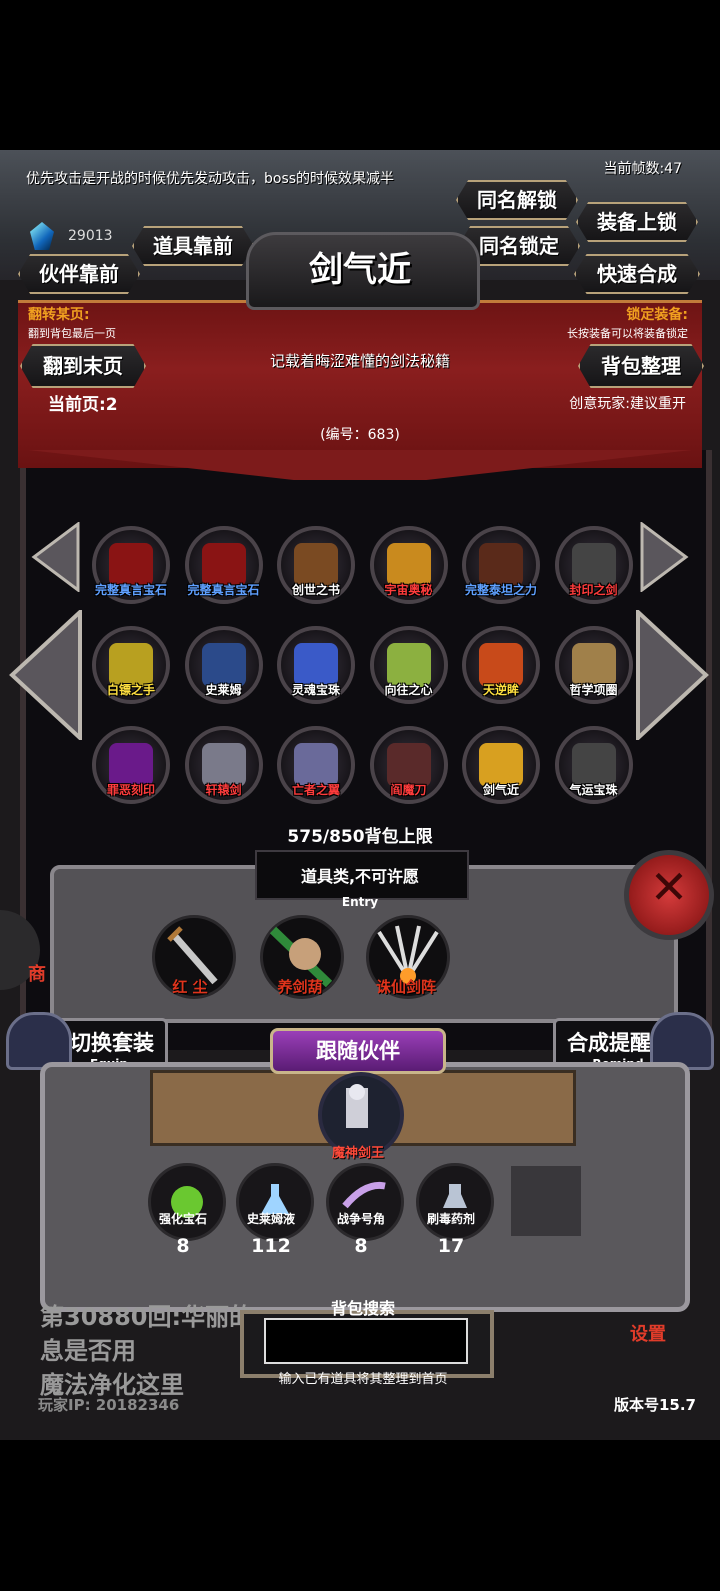 The width and height of the screenshot is (720, 1591). I want to click on quick-merge-button: 快速合成, so click(637, 274).